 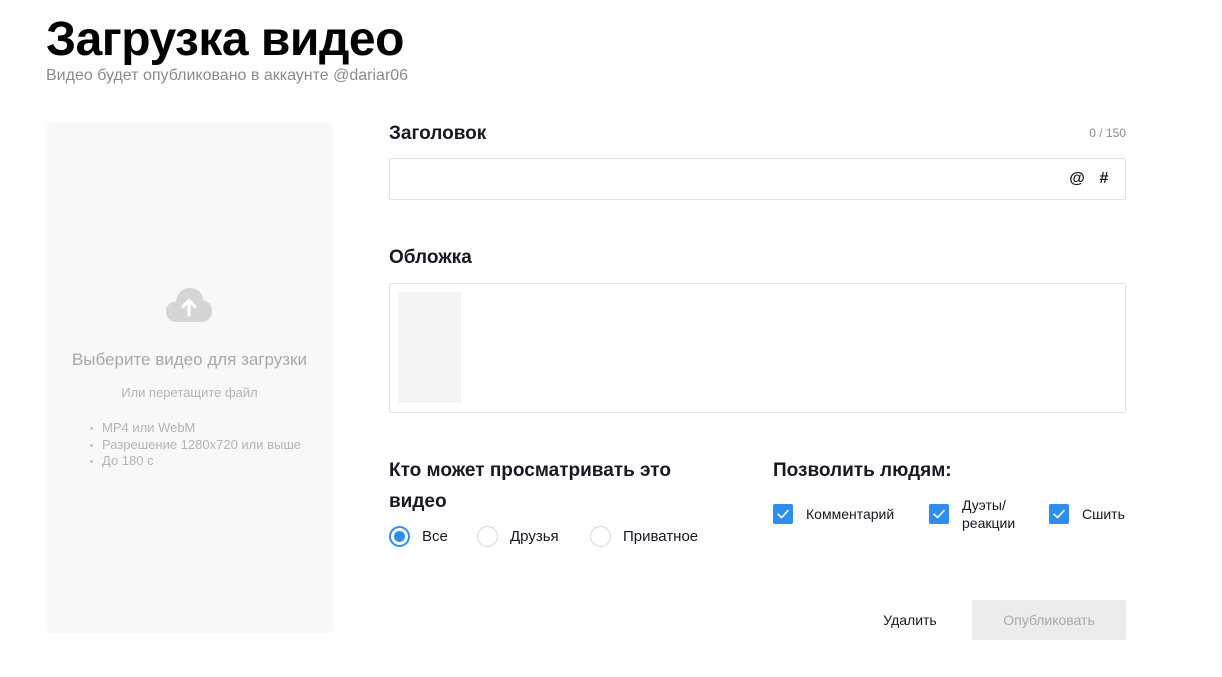 I want to click on allow-title: Позволить людям:, so click(x=862, y=470).